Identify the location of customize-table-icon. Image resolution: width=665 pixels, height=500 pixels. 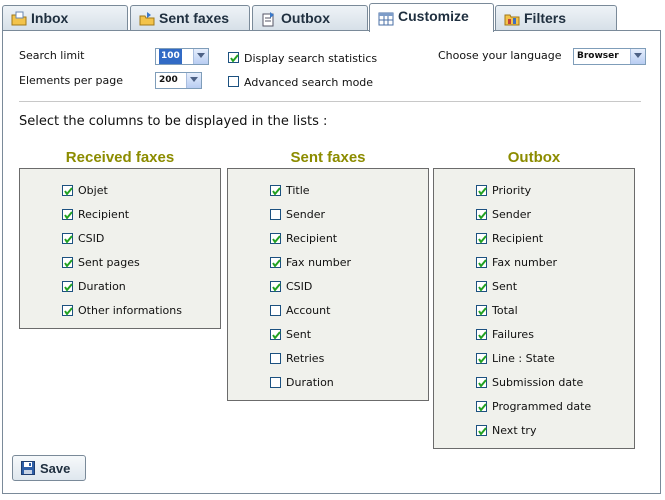
(386, 18).